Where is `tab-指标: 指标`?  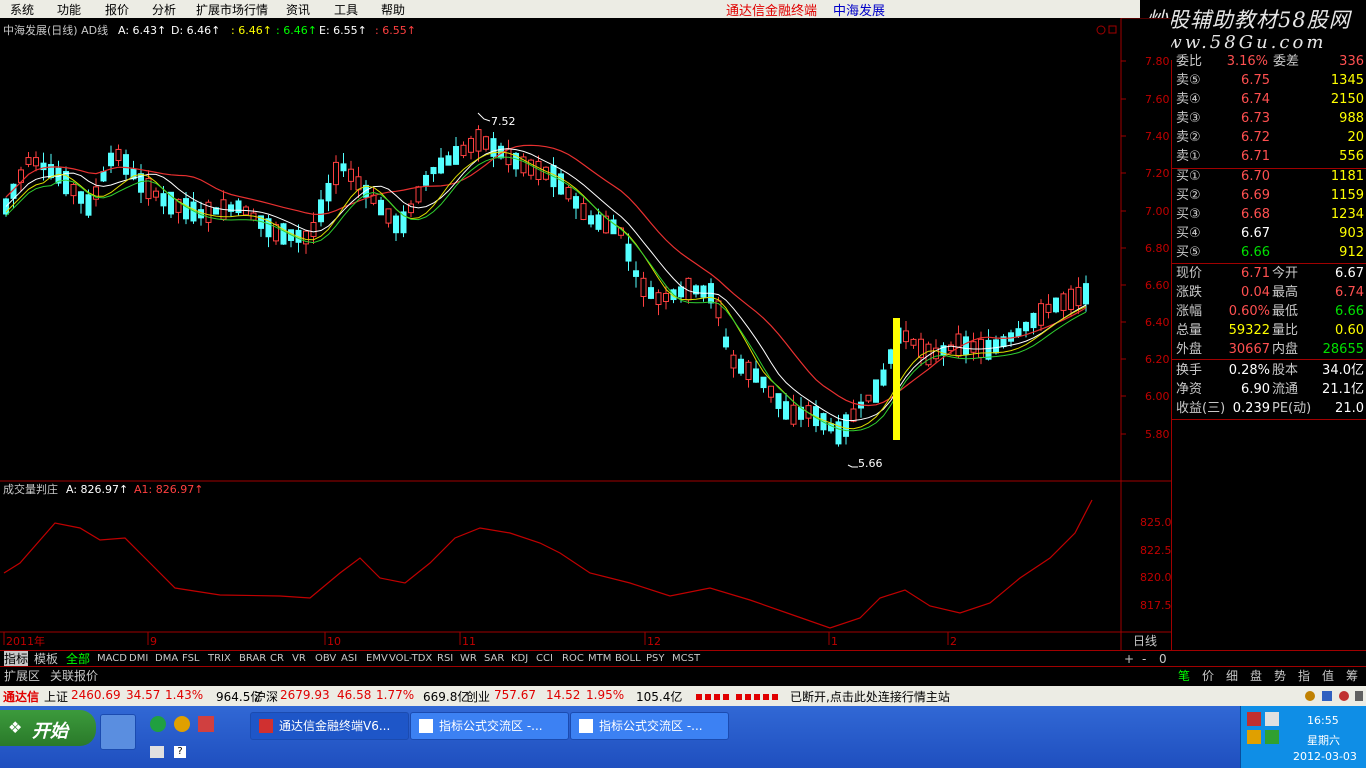
tab-指标: 指标 is located at coordinates (16, 659).